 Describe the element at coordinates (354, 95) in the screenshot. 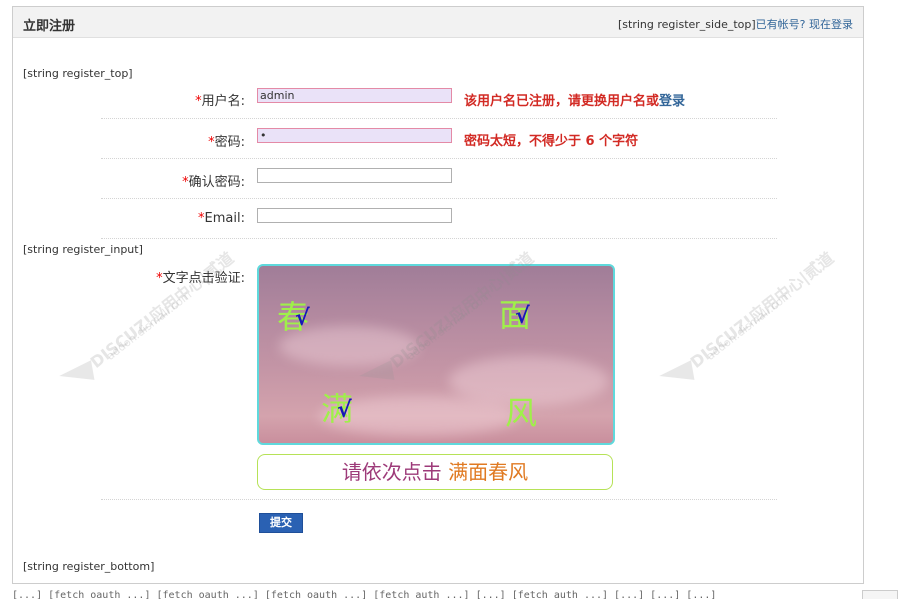

I see `username-input: admin` at that location.